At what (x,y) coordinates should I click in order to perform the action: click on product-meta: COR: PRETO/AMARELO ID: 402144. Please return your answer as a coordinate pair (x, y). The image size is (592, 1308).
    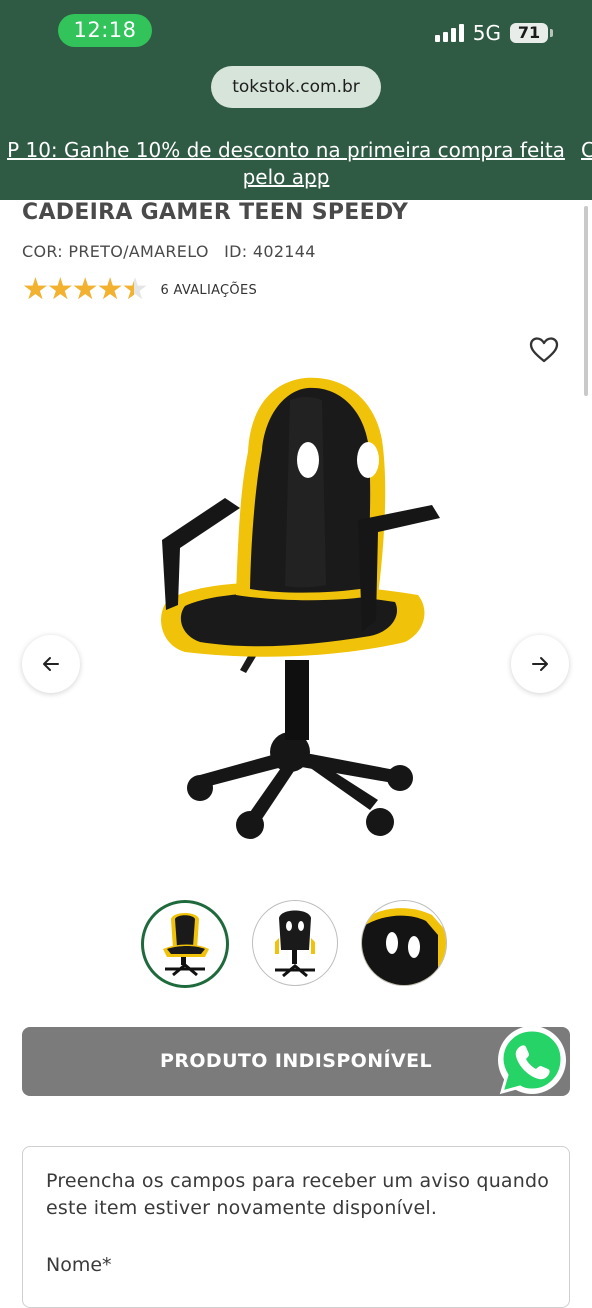
    Looking at the image, I should click on (169, 251).